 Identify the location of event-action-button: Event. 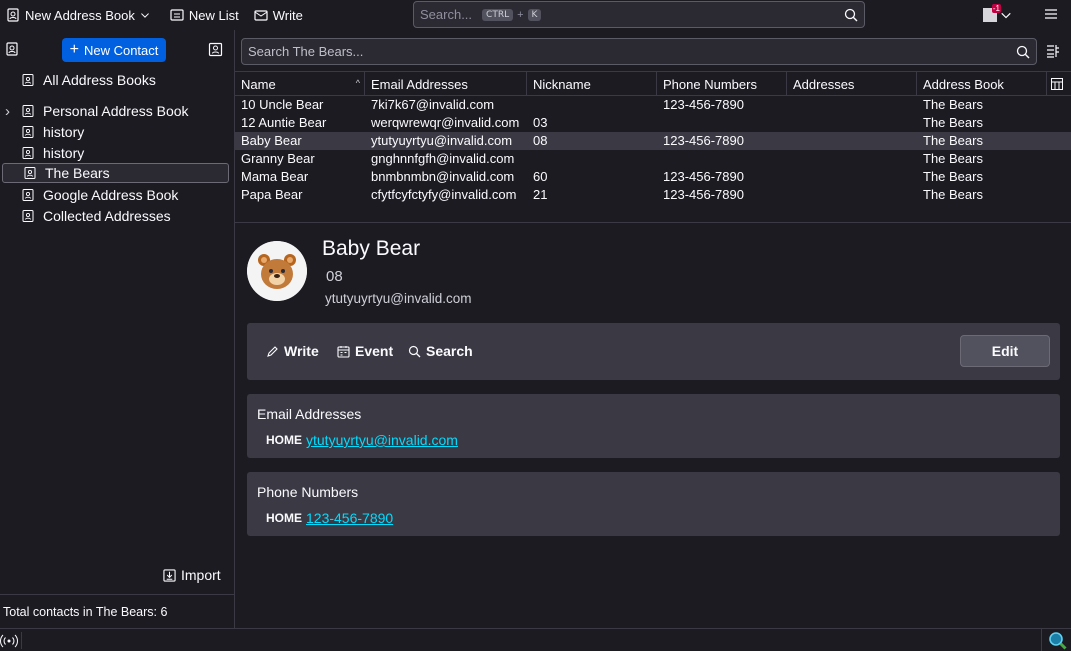
(365, 351).